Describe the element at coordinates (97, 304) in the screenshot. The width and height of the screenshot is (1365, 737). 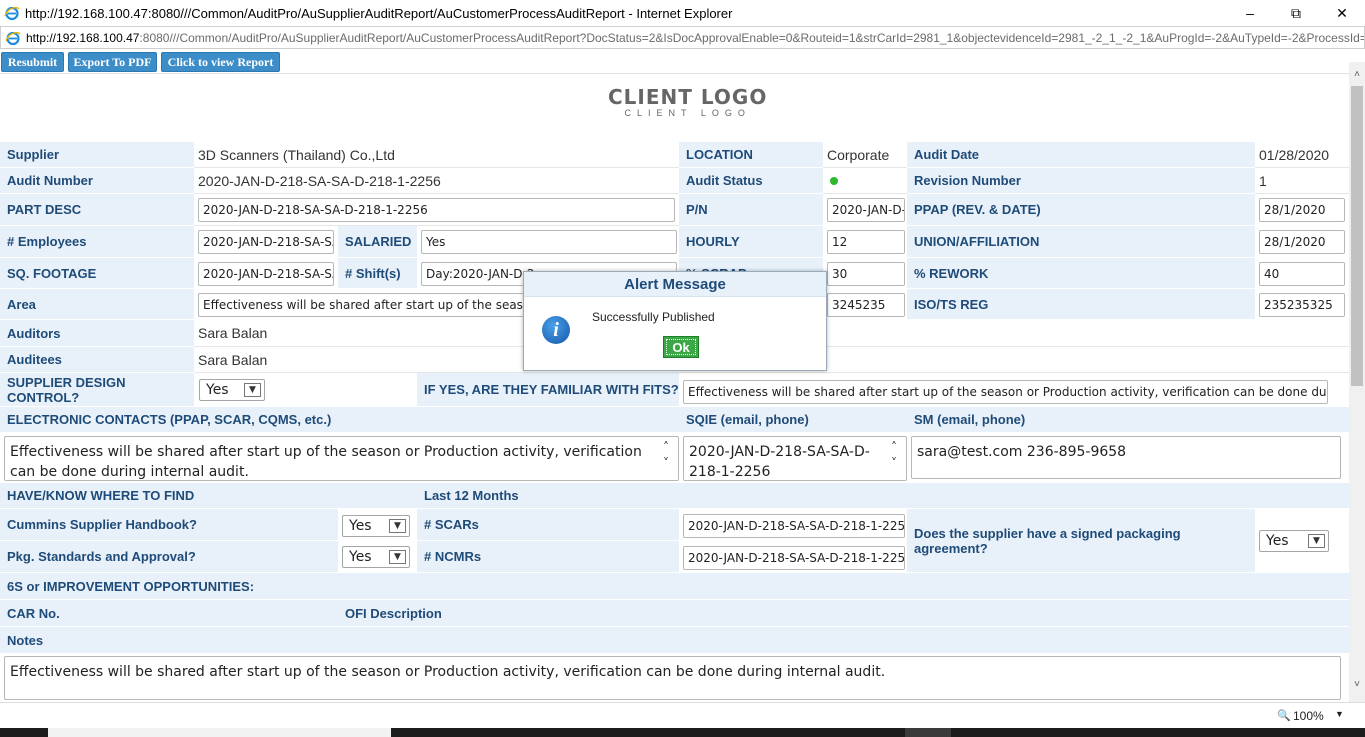
I see `area-label: Area` at that location.